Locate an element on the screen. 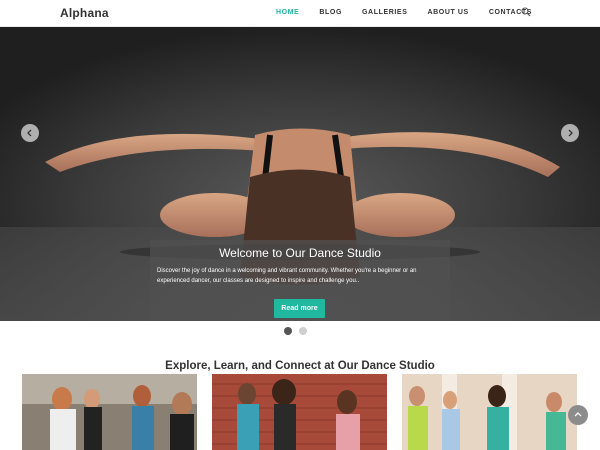 This screenshot has height=450, width=600. site-logo: Alphana is located at coordinates (84, 13).